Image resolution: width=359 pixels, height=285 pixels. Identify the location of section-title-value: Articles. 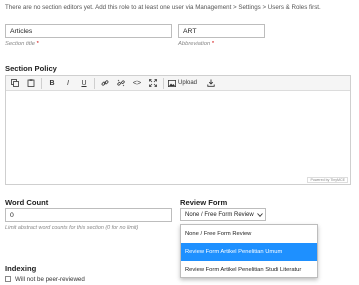
(21, 31).